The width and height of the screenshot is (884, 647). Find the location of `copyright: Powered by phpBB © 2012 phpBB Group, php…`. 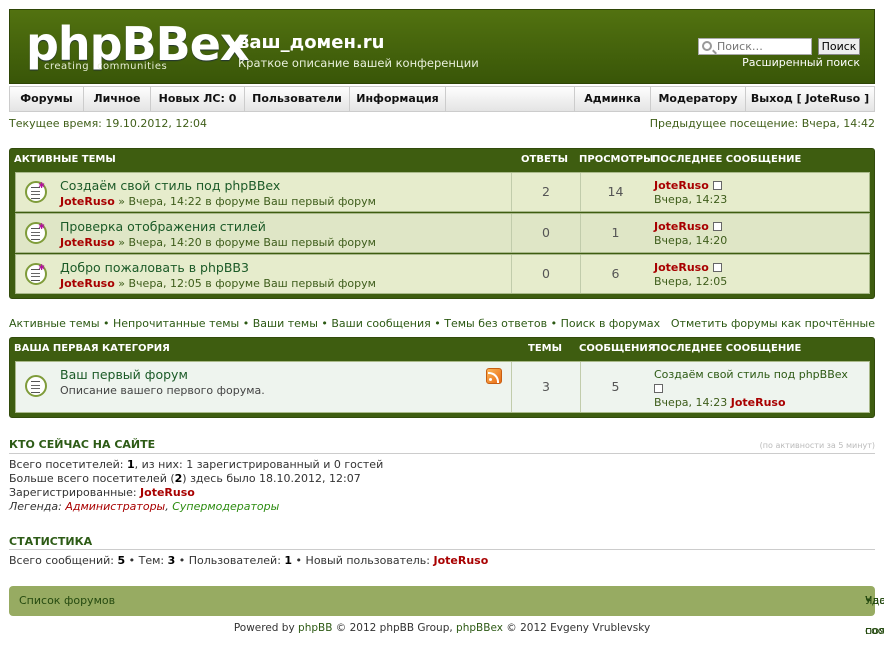

copyright: Powered by phpBB © 2012 phpBB Group, php… is located at coordinates (442, 628).